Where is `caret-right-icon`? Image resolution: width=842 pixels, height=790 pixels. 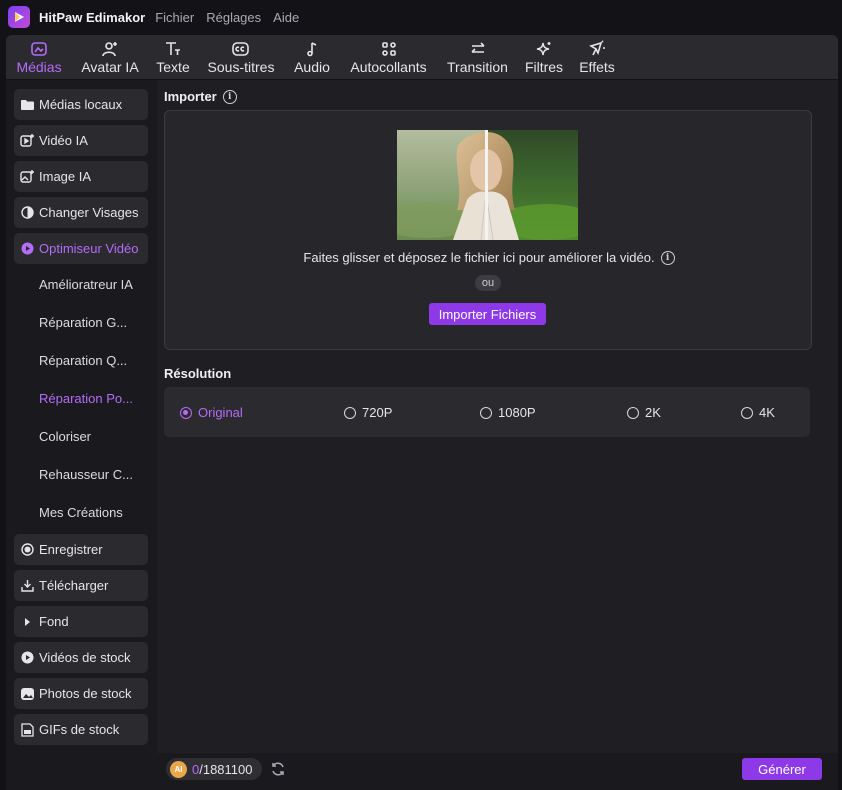 caret-right-icon is located at coordinates (27, 622).